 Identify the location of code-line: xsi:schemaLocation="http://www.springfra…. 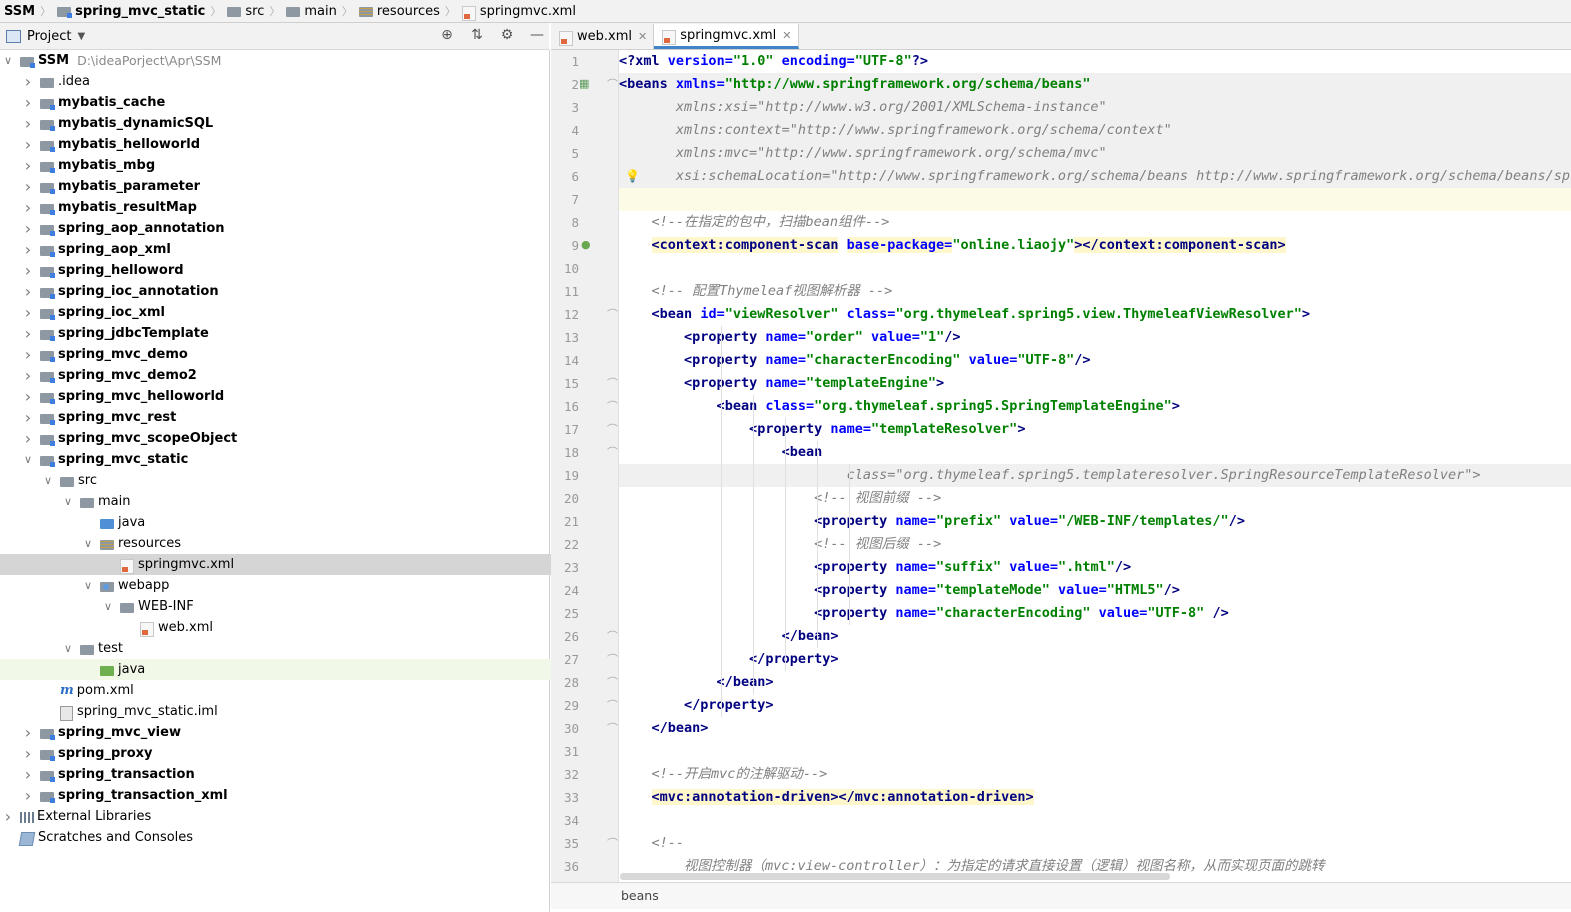
(1095, 176).